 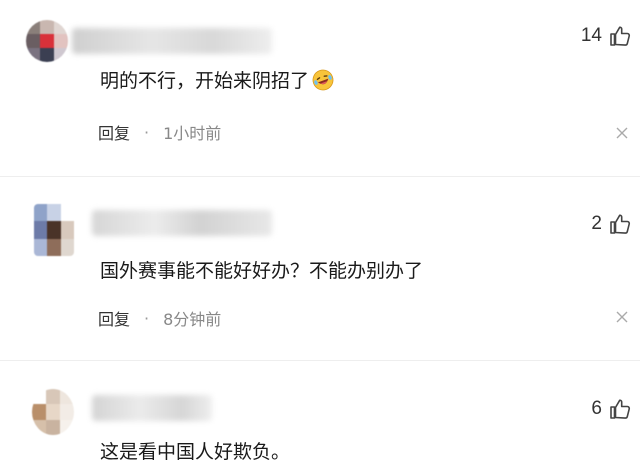 What do you see at coordinates (596, 408) in the screenshot?
I see `like-count: 6` at bounding box center [596, 408].